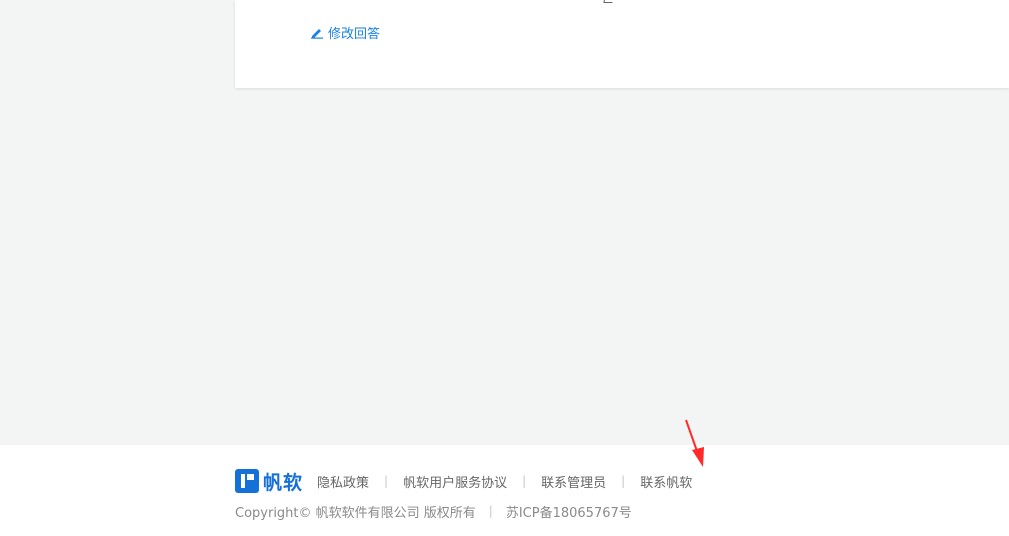 Image resolution: width=1009 pixels, height=536 pixels. I want to click on logo-text: 帆软, so click(283, 482).